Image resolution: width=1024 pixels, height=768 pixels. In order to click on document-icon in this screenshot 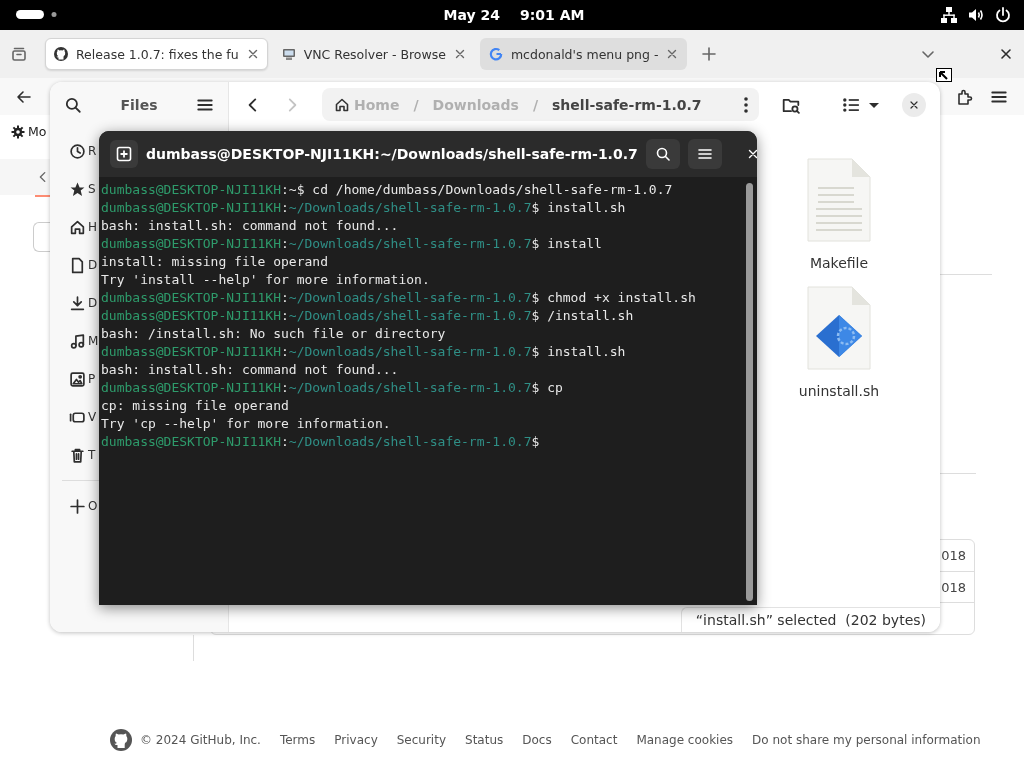, I will do `click(77, 265)`.